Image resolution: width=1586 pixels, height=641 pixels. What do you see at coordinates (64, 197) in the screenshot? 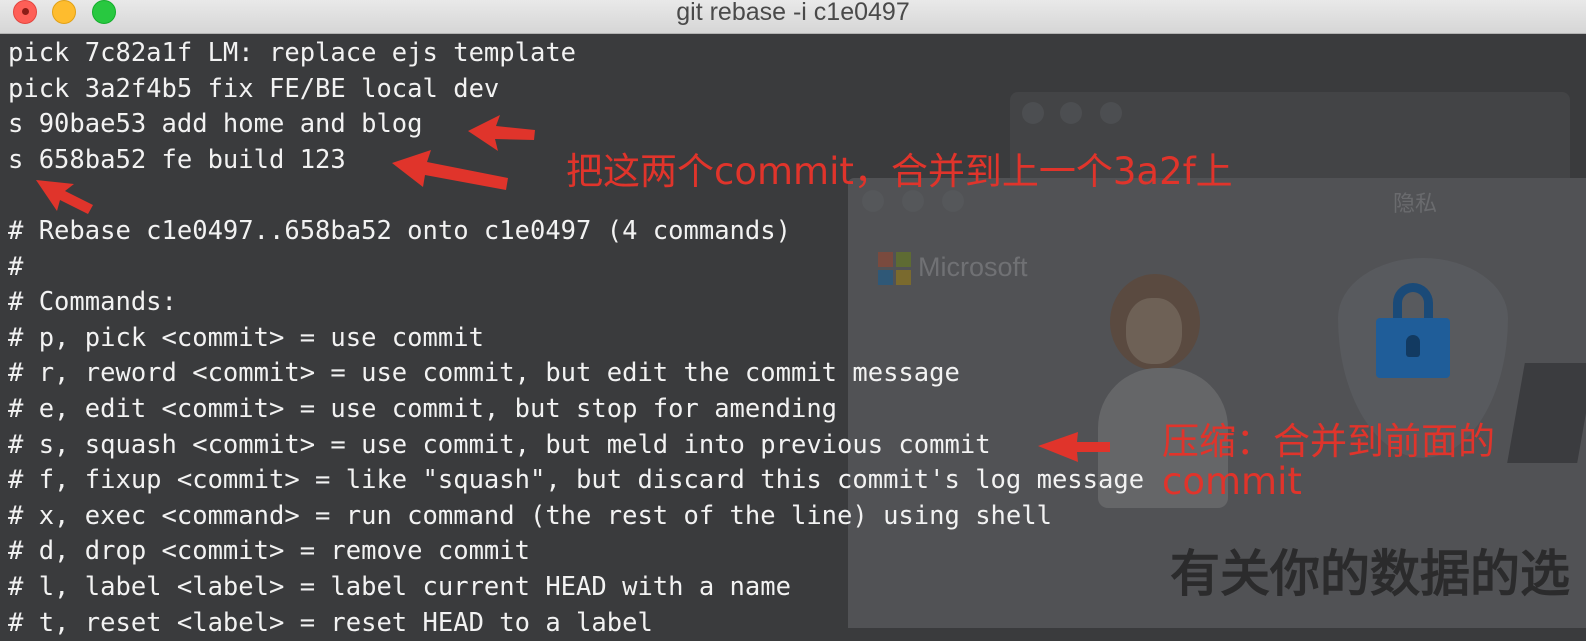
I see `arrow-to-s-command-icon` at bounding box center [64, 197].